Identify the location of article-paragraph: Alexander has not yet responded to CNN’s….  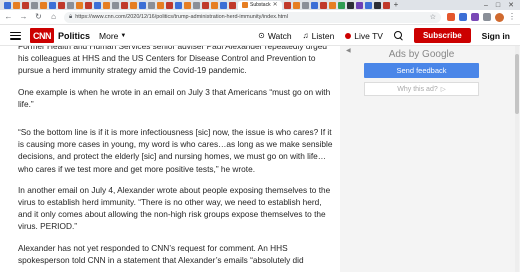
(161, 253).